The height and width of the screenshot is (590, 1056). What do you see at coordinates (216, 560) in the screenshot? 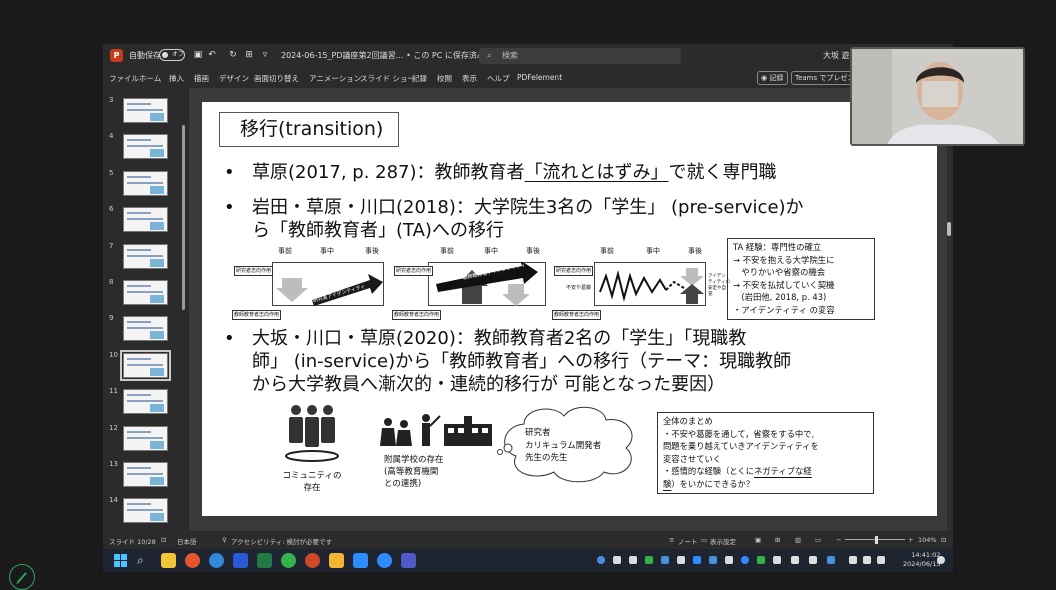
I see `edge-icon` at bounding box center [216, 560].